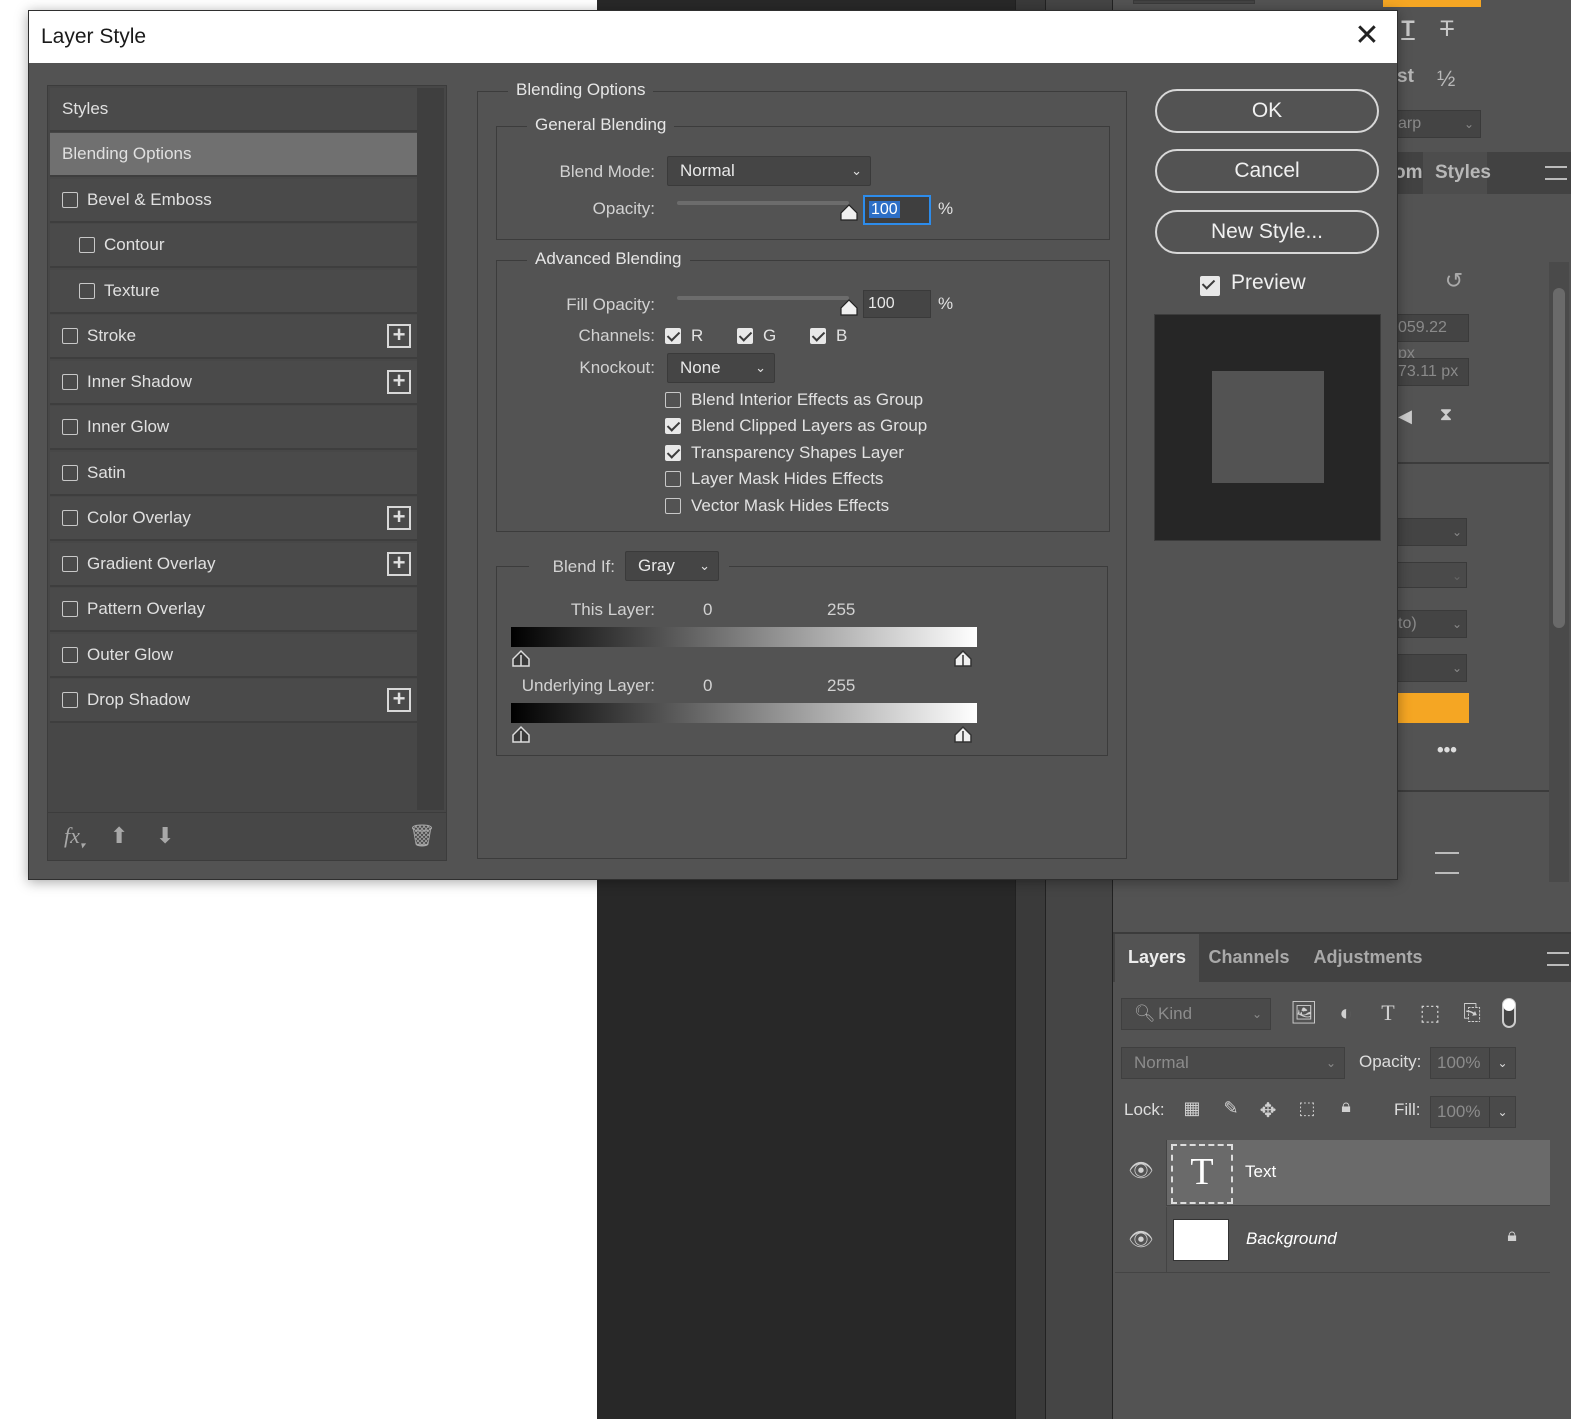 The height and width of the screenshot is (1419, 1571). I want to click on strikethrough-icon: T, so click(1447, 29).